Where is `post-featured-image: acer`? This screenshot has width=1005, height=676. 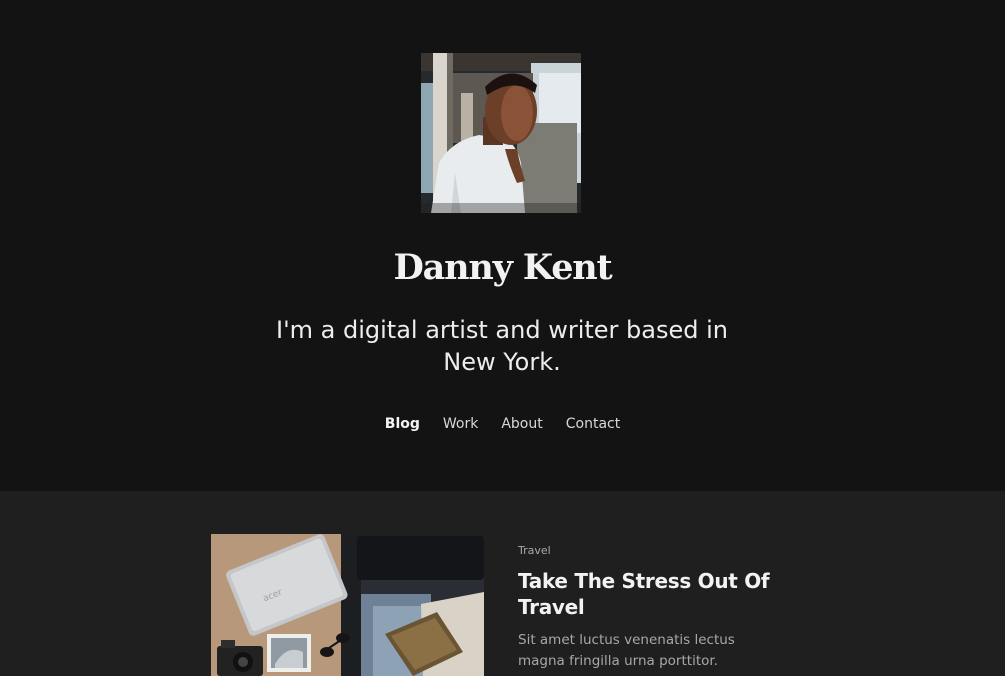 post-featured-image: acer is located at coordinates (347, 605).